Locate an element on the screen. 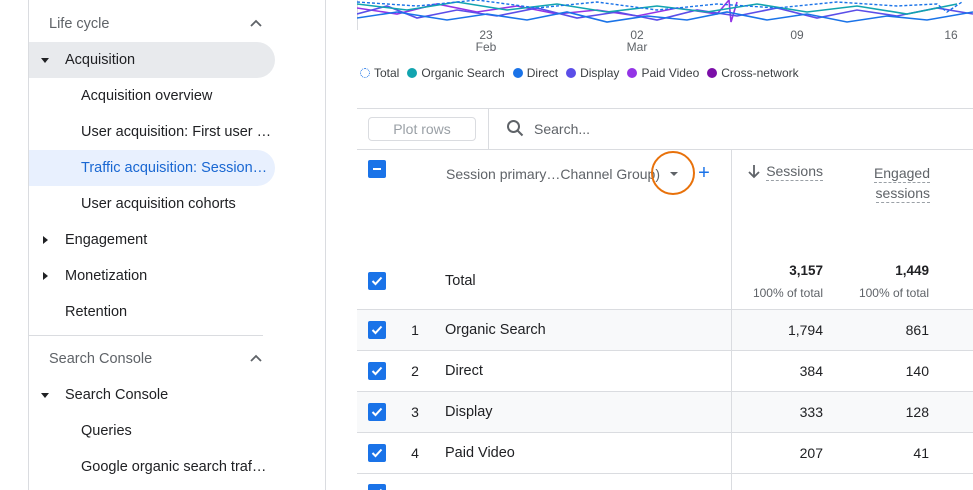  nav-label: Acquisition overview is located at coordinates (147, 96).